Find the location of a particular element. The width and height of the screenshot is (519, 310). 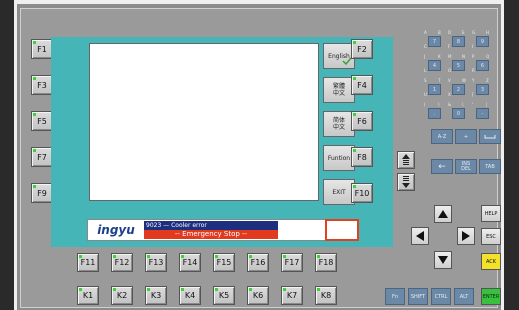

key-ins-del: INS DEL is located at coordinates (466, 166).